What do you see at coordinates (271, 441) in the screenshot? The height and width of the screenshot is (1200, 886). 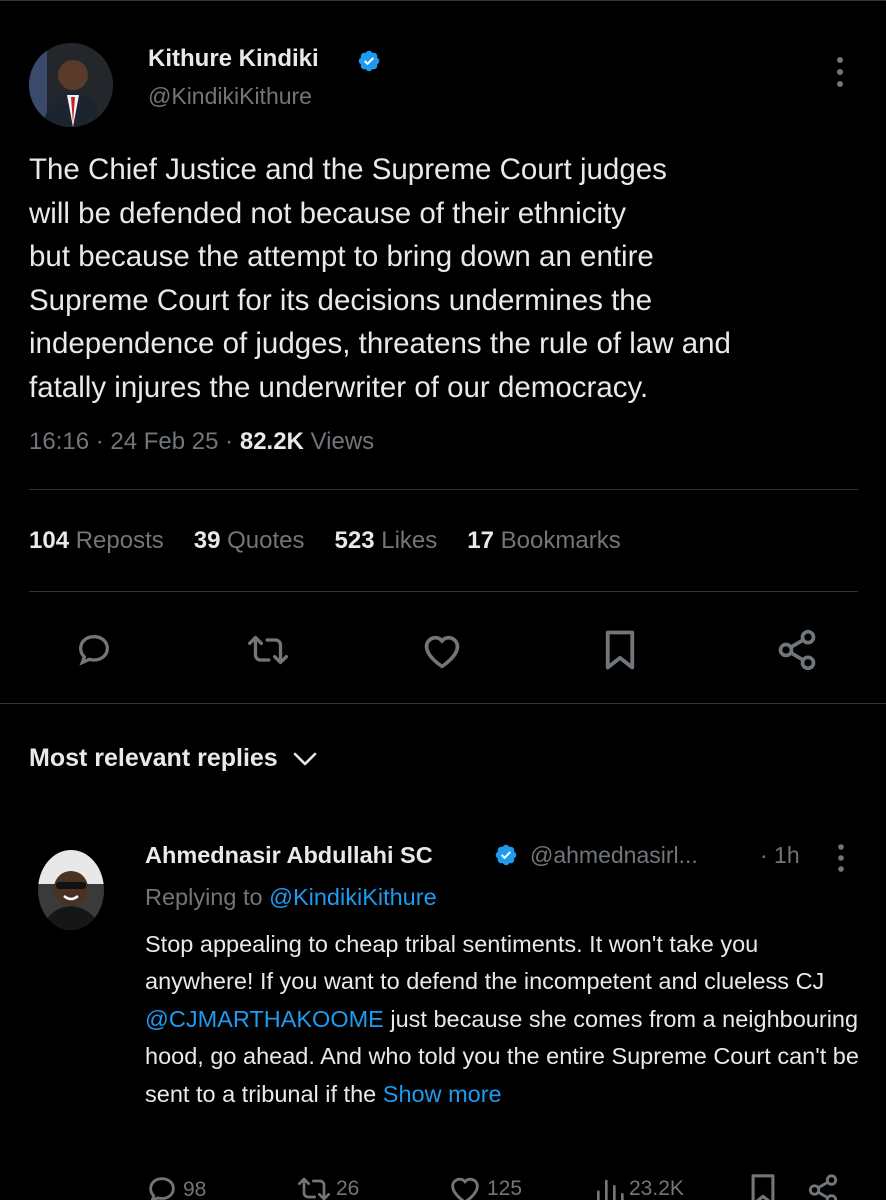 I see `views-count: 82.2K` at bounding box center [271, 441].